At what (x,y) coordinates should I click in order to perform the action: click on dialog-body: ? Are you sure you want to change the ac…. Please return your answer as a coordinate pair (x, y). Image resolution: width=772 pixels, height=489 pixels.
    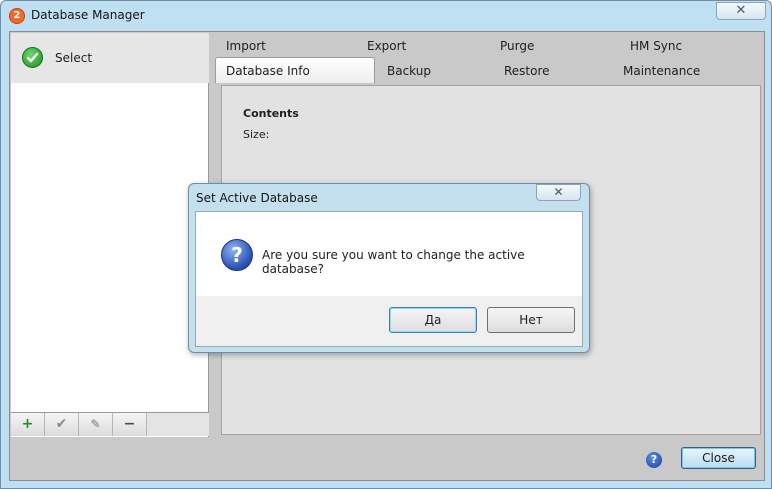
    Looking at the image, I should click on (389, 279).